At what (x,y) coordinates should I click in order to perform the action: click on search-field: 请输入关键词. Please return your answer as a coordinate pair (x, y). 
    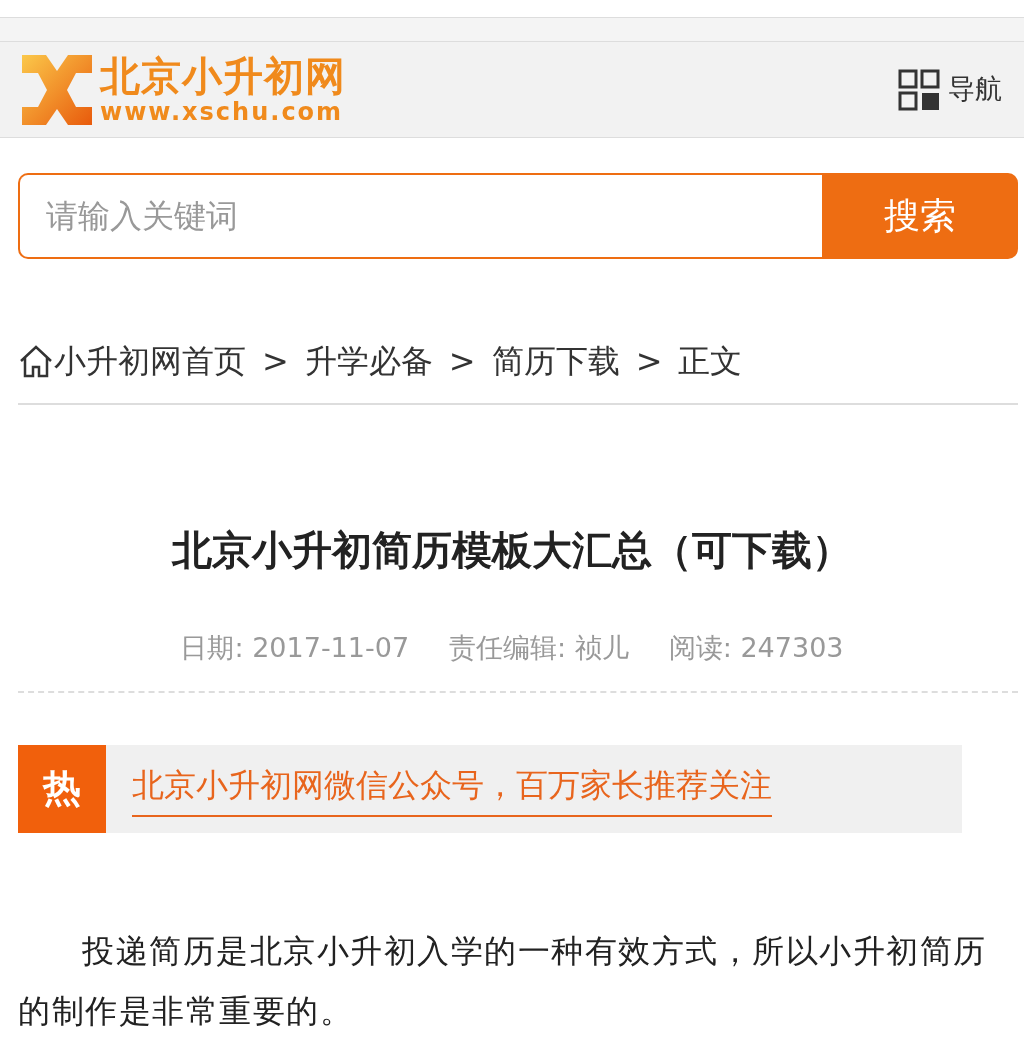
    Looking at the image, I should click on (420, 216).